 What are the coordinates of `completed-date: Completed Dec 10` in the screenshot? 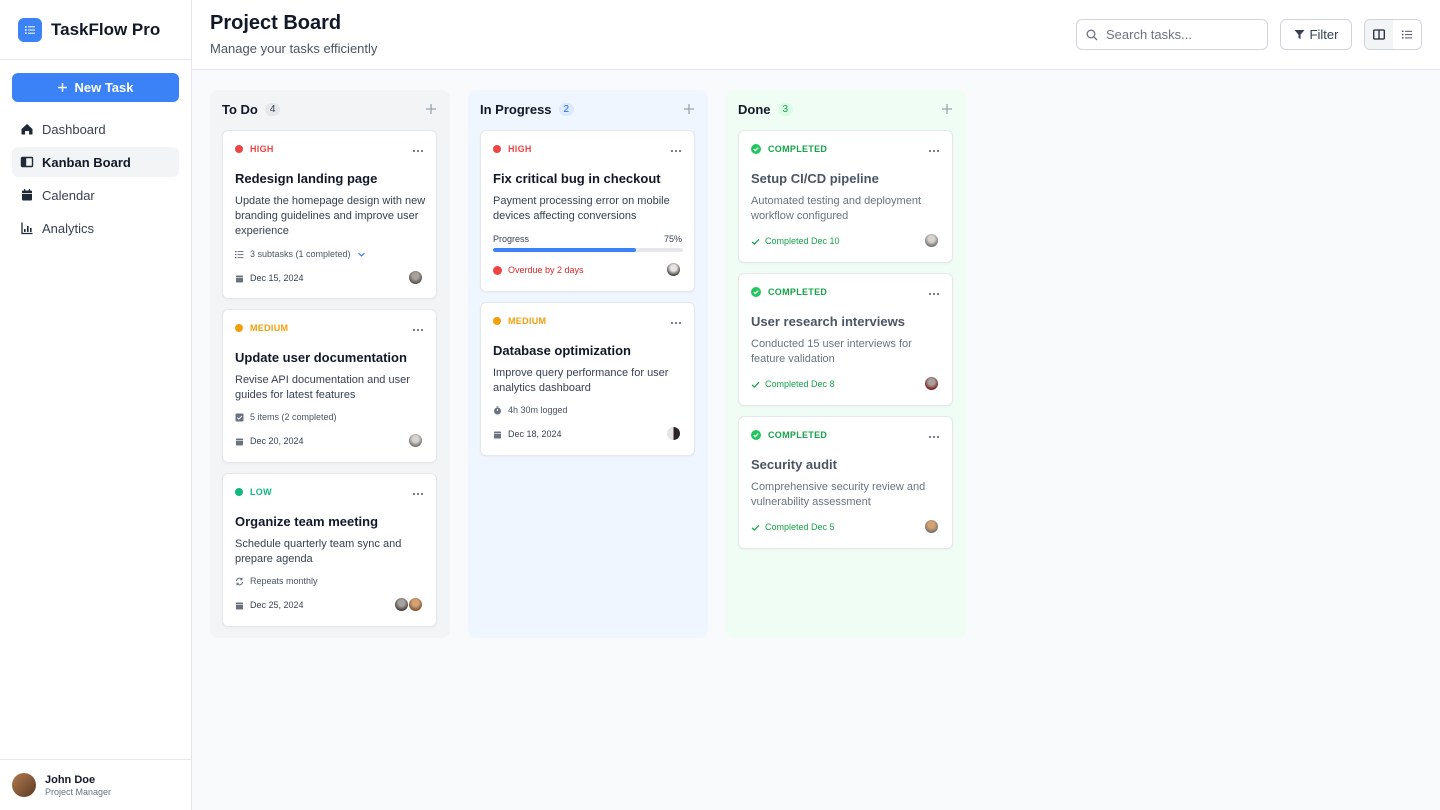 It's located at (795, 241).